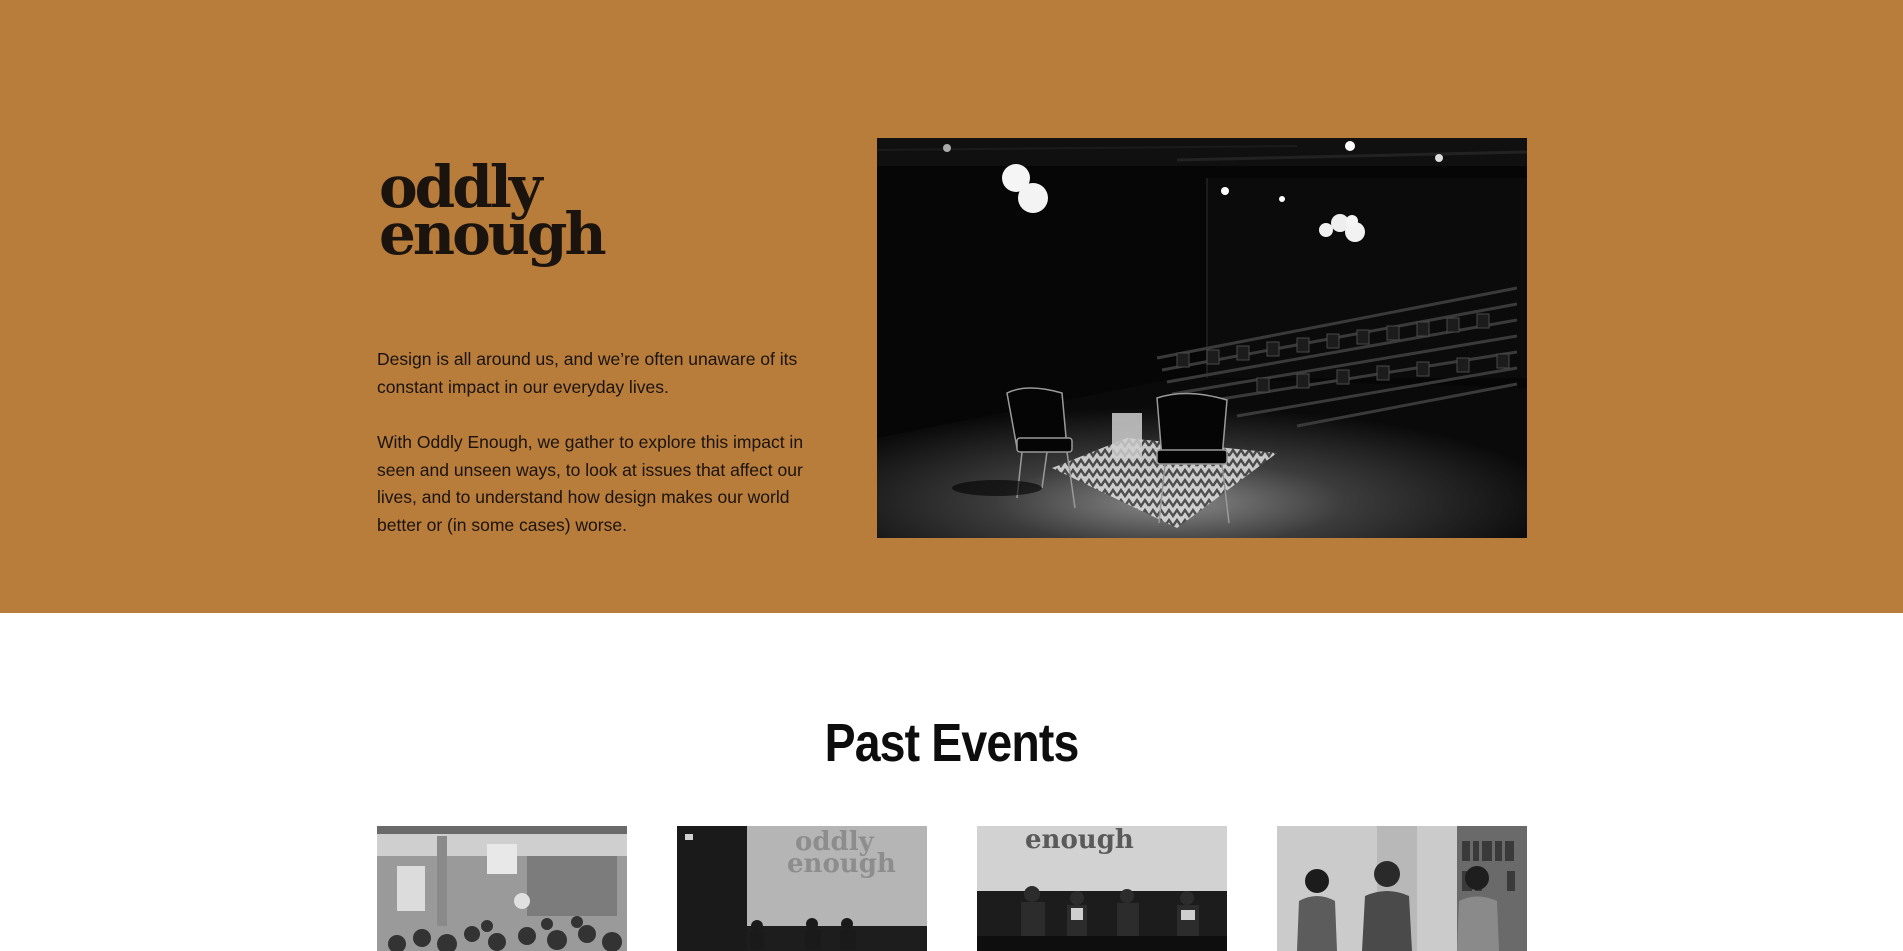 The height and width of the screenshot is (951, 1903). I want to click on stage-photo-graphic, so click(1202, 338).